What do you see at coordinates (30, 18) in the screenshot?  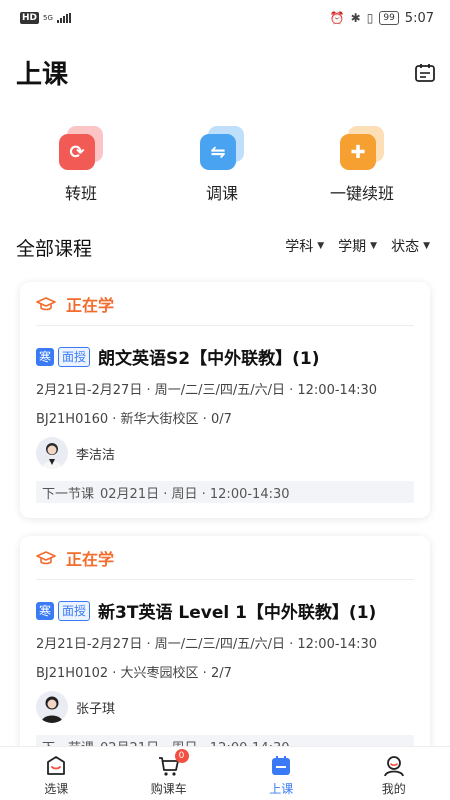 I see `hd-indicator: HD` at bounding box center [30, 18].